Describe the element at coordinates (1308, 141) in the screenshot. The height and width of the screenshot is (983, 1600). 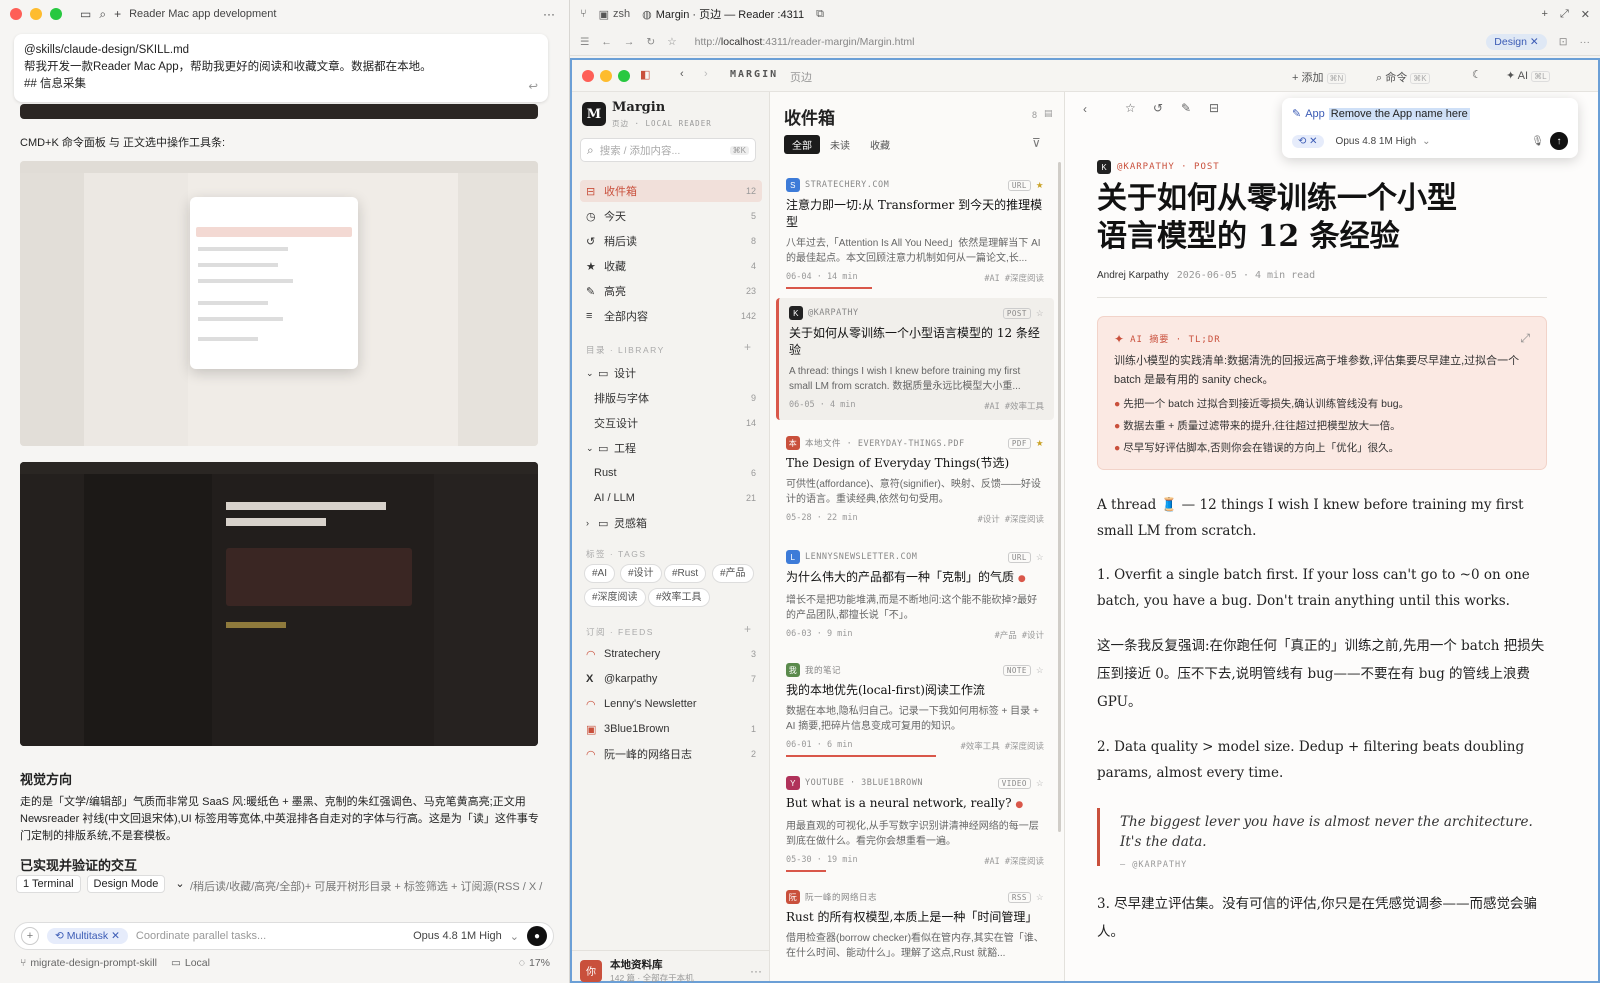
I see `link-chip: ⟲ ✕` at that location.